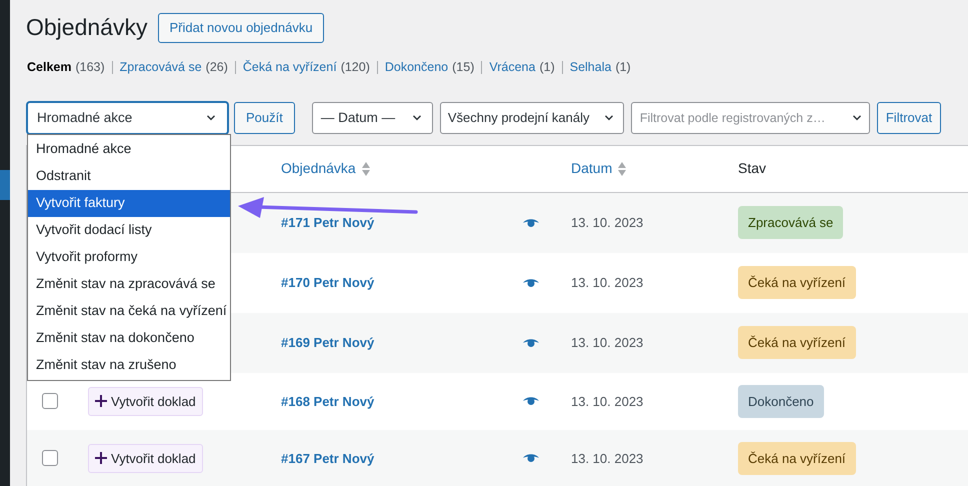  Describe the element at coordinates (161, 67) in the screenshot. I see `status-filter-link: Zpracovává se` at that location.